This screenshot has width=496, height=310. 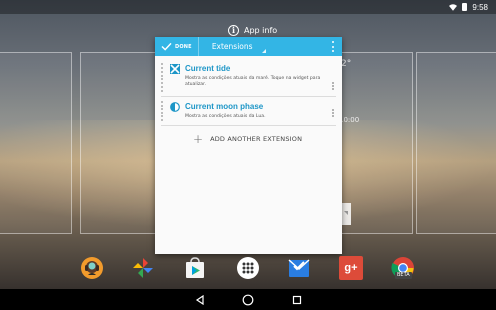 I want to click on add-extension-button: + ADD ANOTHER EXTENSION, so click(x=247, y=139).